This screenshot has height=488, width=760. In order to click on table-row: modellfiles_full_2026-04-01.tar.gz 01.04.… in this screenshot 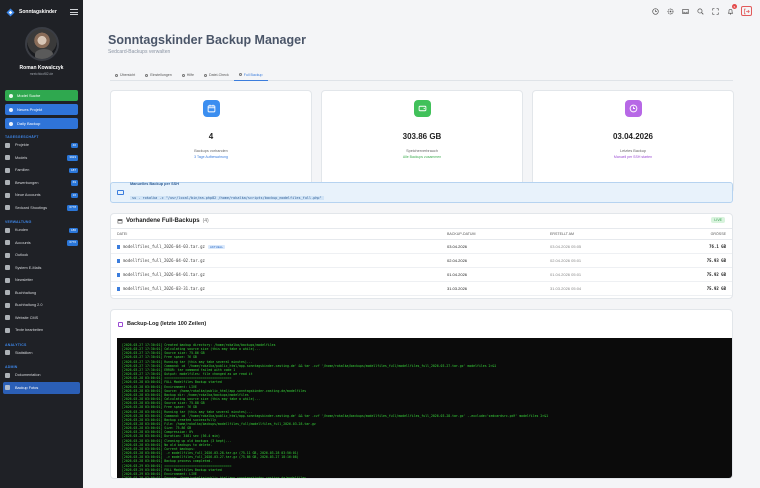, I will do `click(421, 274)`.